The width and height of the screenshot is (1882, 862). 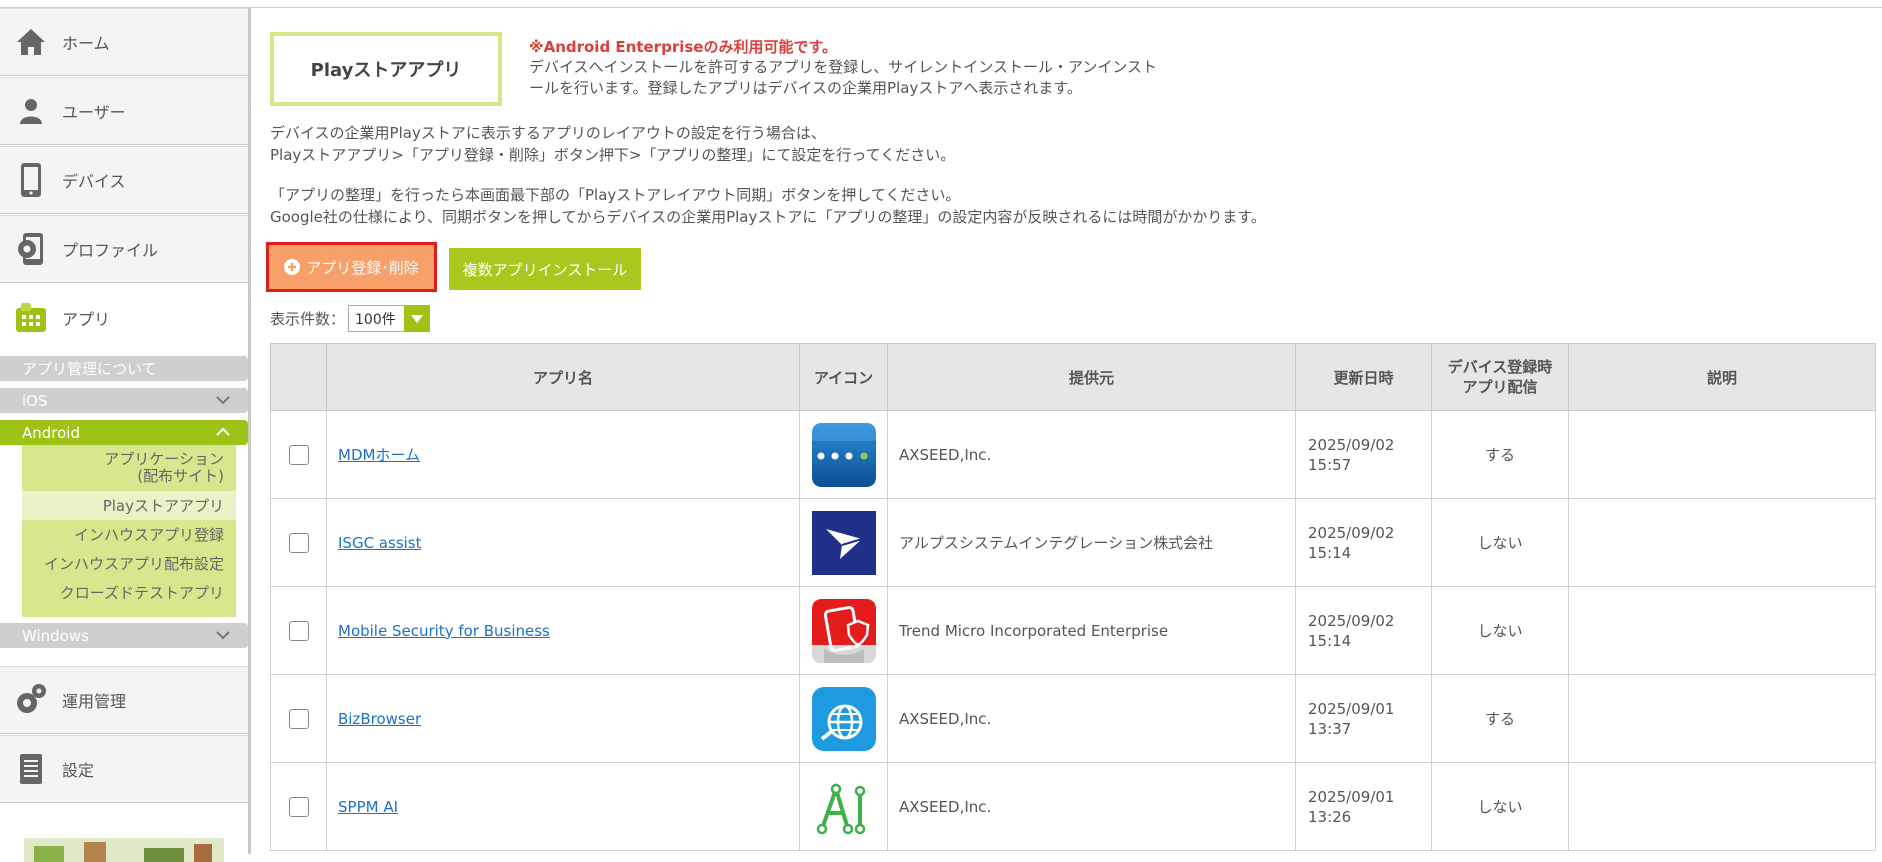 I want to click on sidebar-item-devices: デバイス, so click(x=124, y=180).